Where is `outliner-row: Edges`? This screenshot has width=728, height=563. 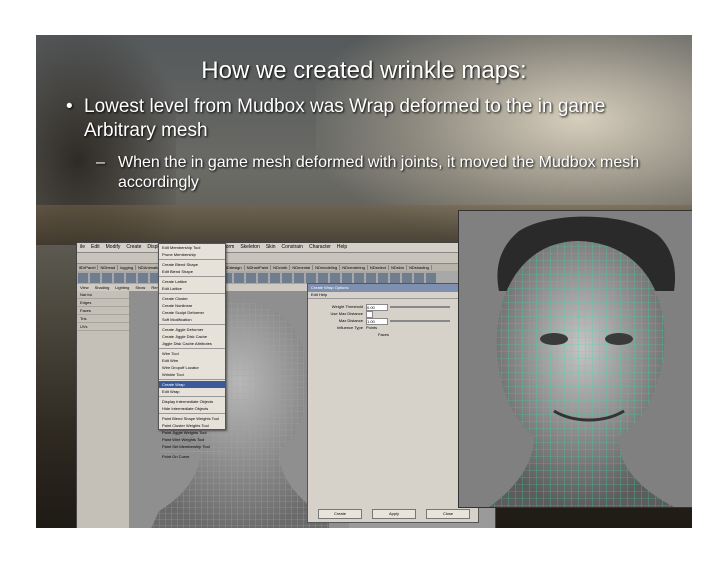
outliner-row: Edges is located at coordinates (103, 303).